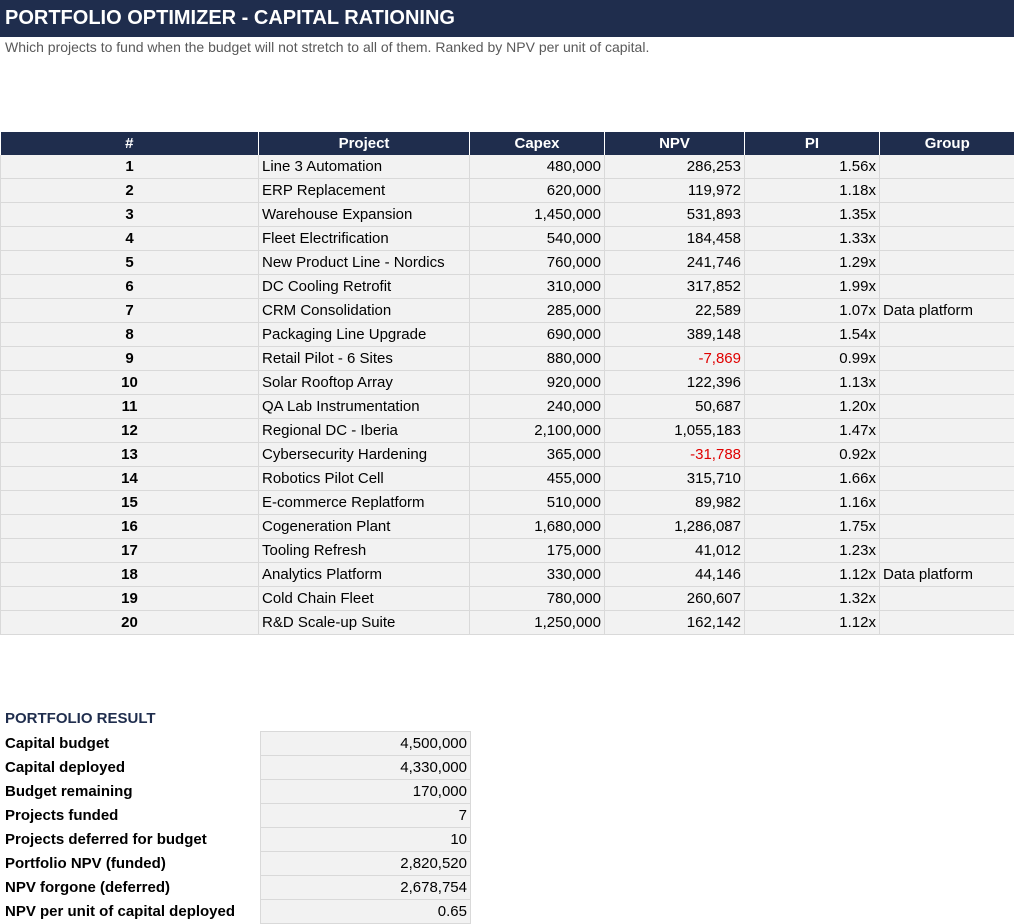 This screenshot has width=1014, height=924. Describe the element at coordinates (537, 311) in the screenshot. I see `cell-capex: 285,000` at that location.